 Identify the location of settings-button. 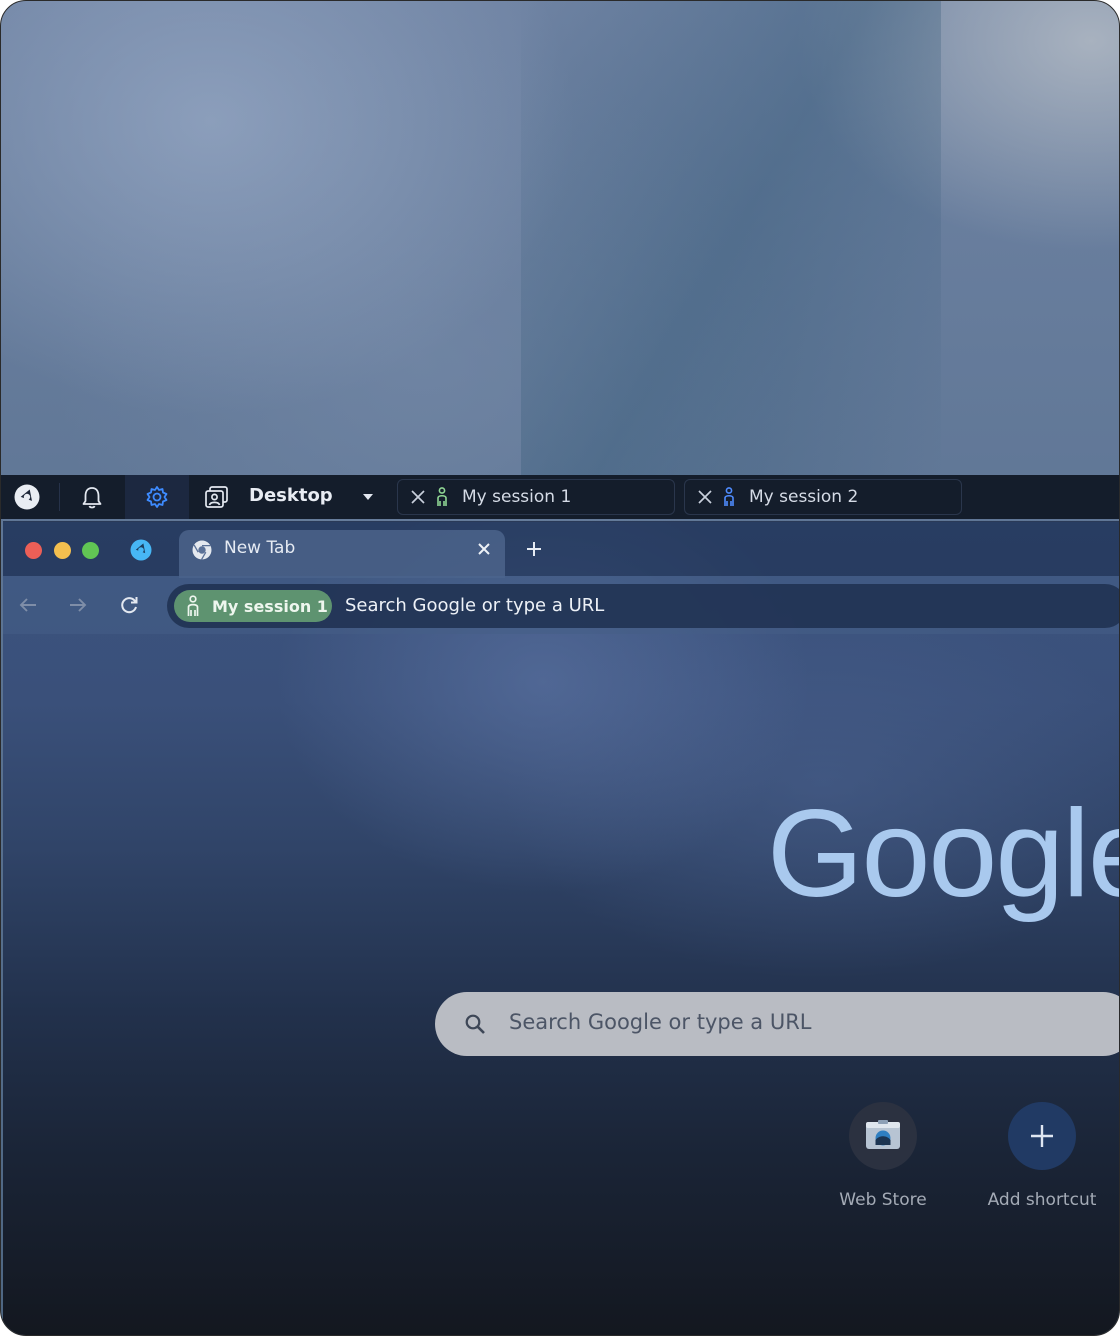
(157, 497).